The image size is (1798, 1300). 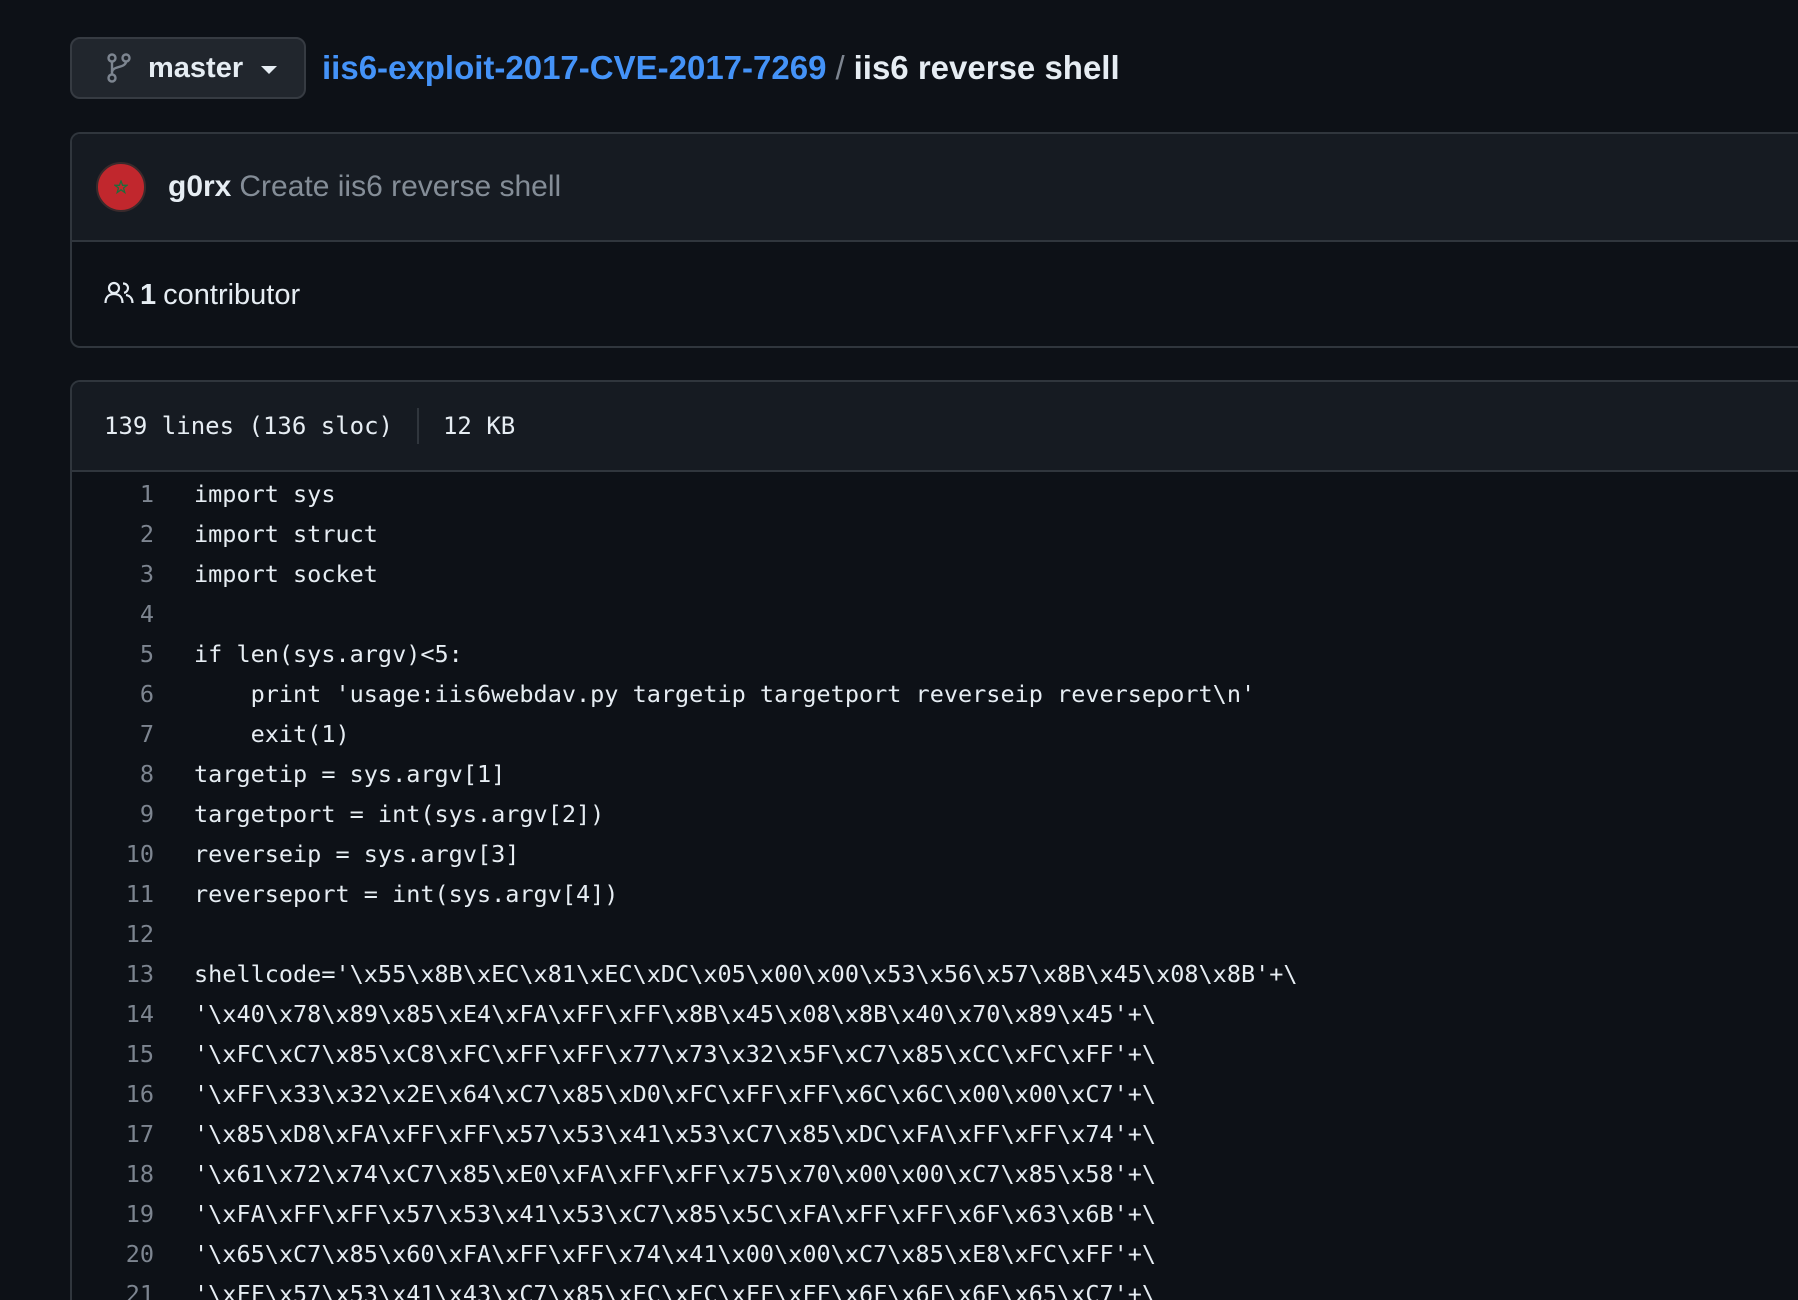 What do you see at coordinates (113, 1290) in the screenshot?
I see `line-number: 21` at bounding box center [113, 1290].